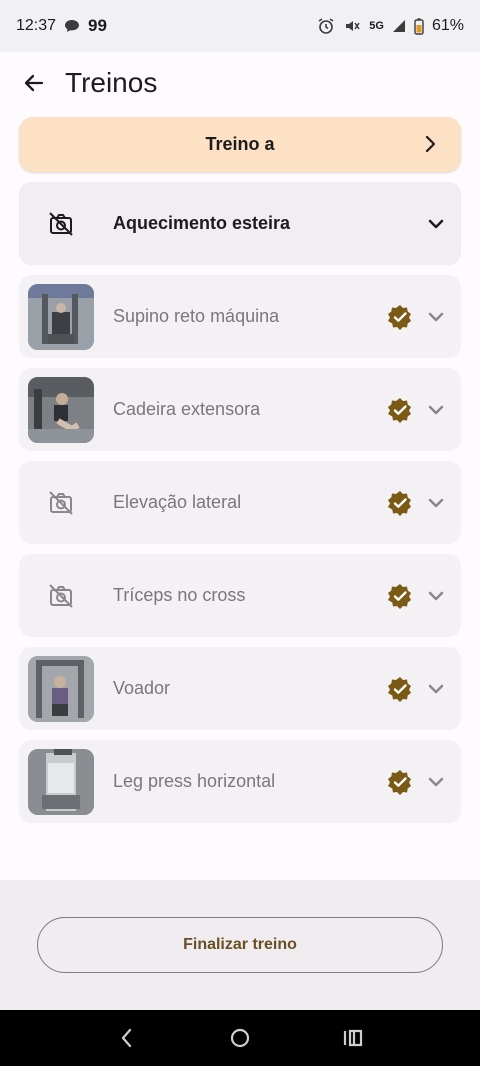  What do you see at coordinates (36, 25) in the screenshot?
I see `clock: 12:37` at bounding box center [36, 25].